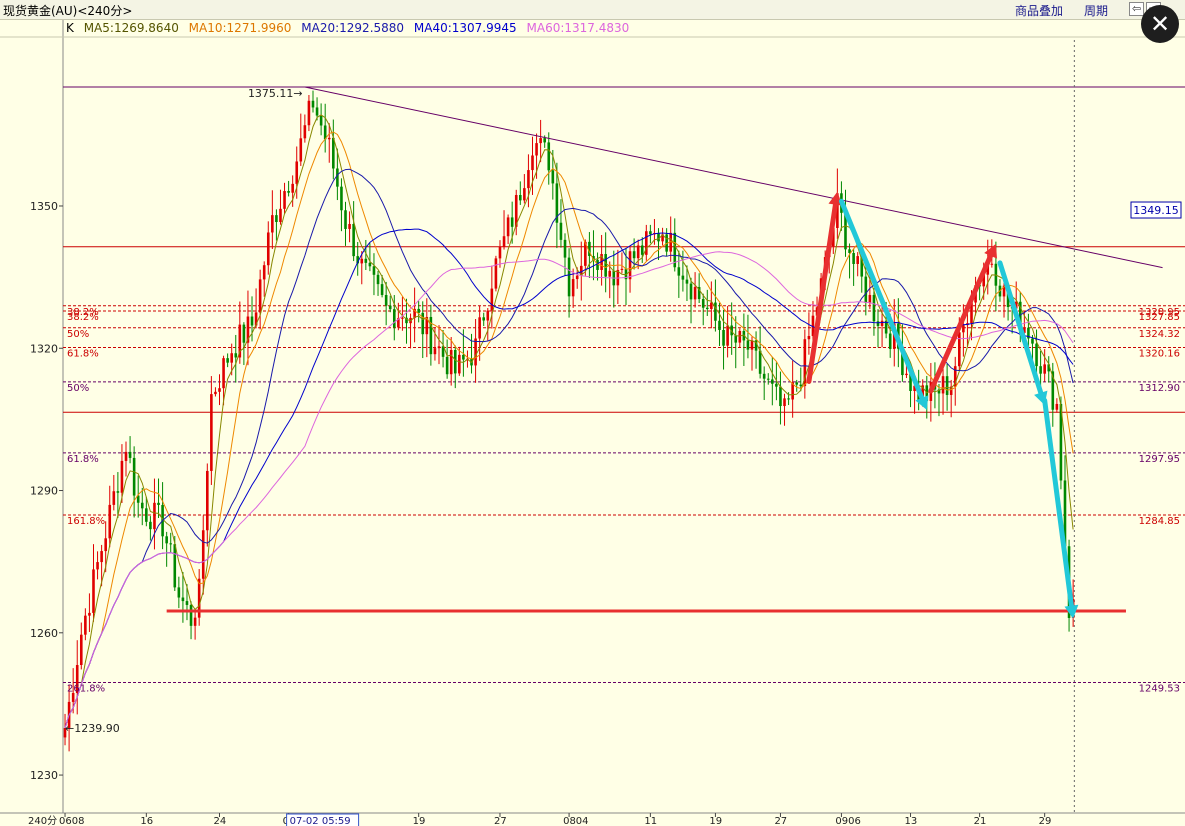 This screenshot has height=826, width=1185. Describe the element at coordinates (1045, 821) in the screenshot. I see `x-tick-label: 29` at that location.